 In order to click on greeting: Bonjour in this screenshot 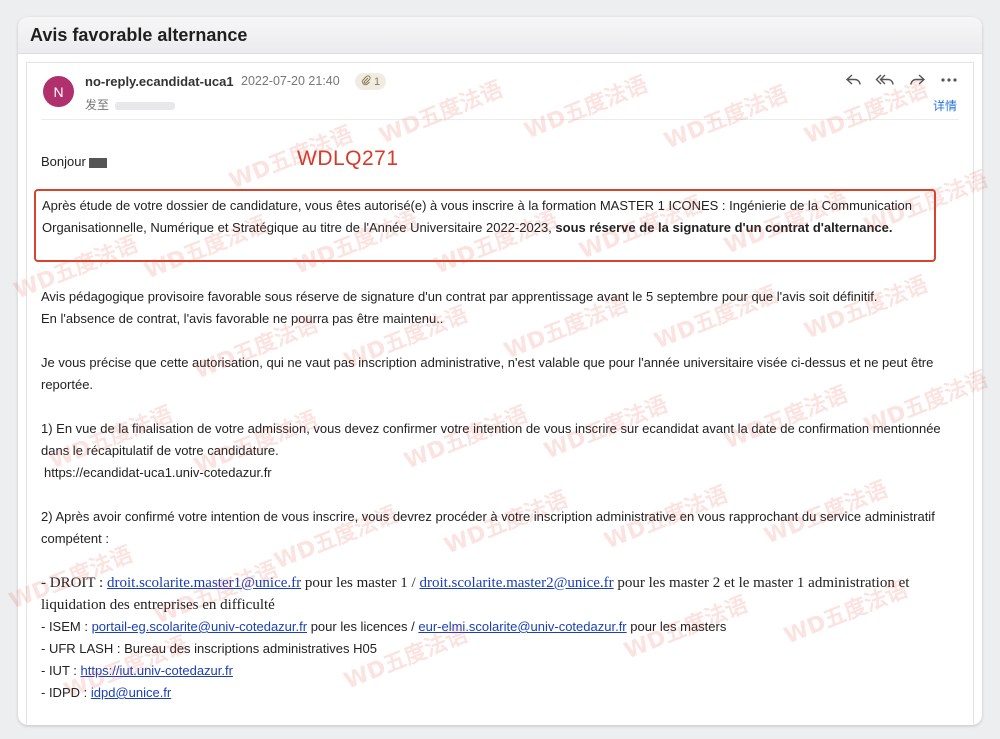, I will do `click(63, 161)`.